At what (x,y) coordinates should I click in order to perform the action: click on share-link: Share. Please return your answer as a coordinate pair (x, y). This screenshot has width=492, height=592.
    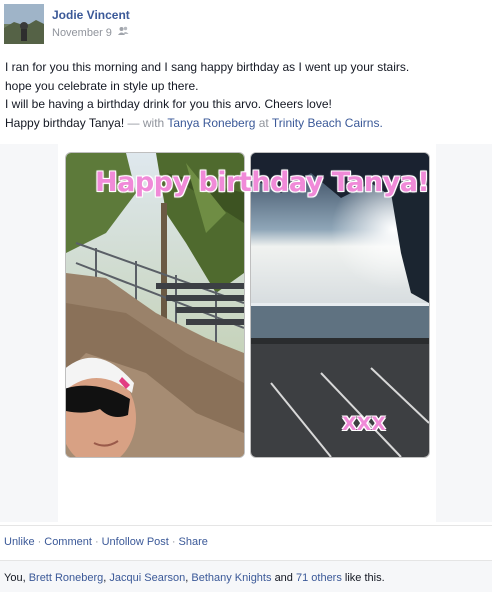
    Looking at the image, I should click on (193, 542).